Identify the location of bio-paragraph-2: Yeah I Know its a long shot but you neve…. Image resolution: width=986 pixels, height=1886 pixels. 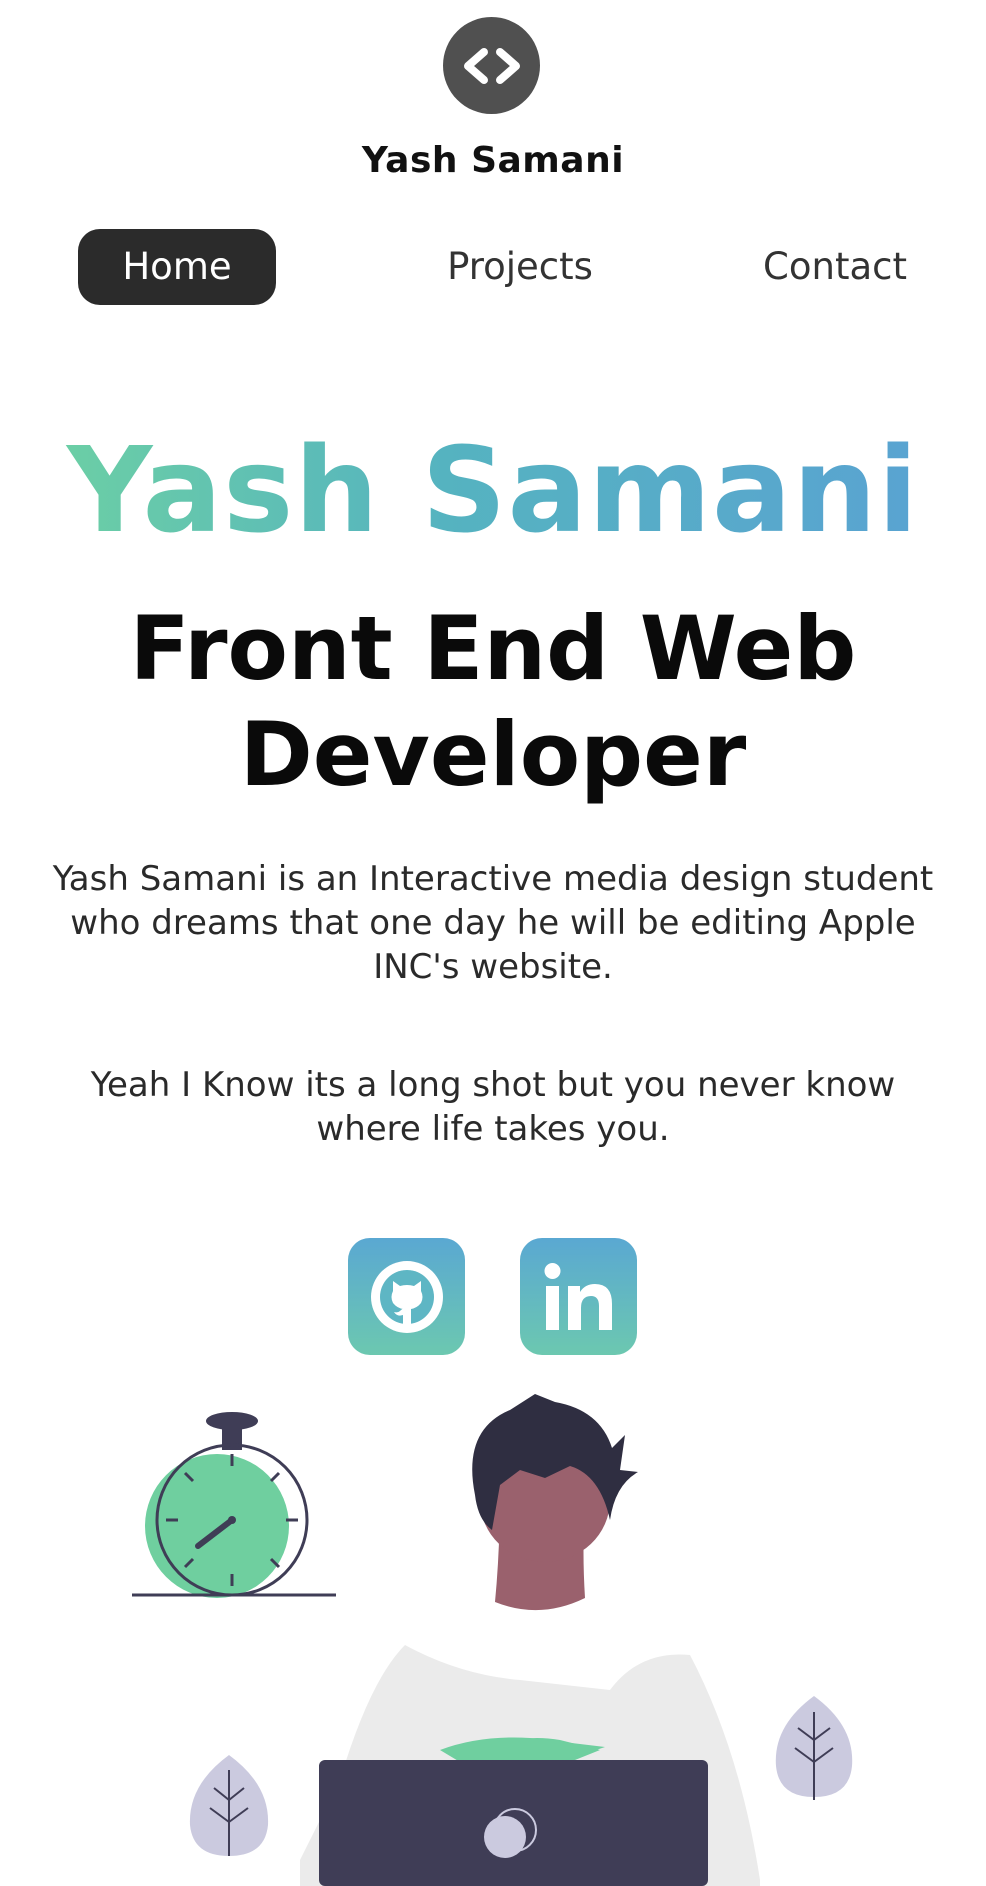
(493, 1107).